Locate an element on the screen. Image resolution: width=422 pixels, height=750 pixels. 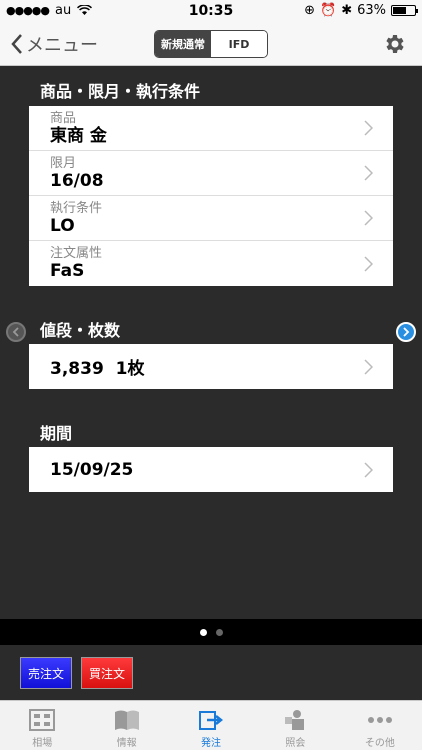
tab-bar: 相場 情報 発注 照会 その他 is located at coordinates (211, 725).